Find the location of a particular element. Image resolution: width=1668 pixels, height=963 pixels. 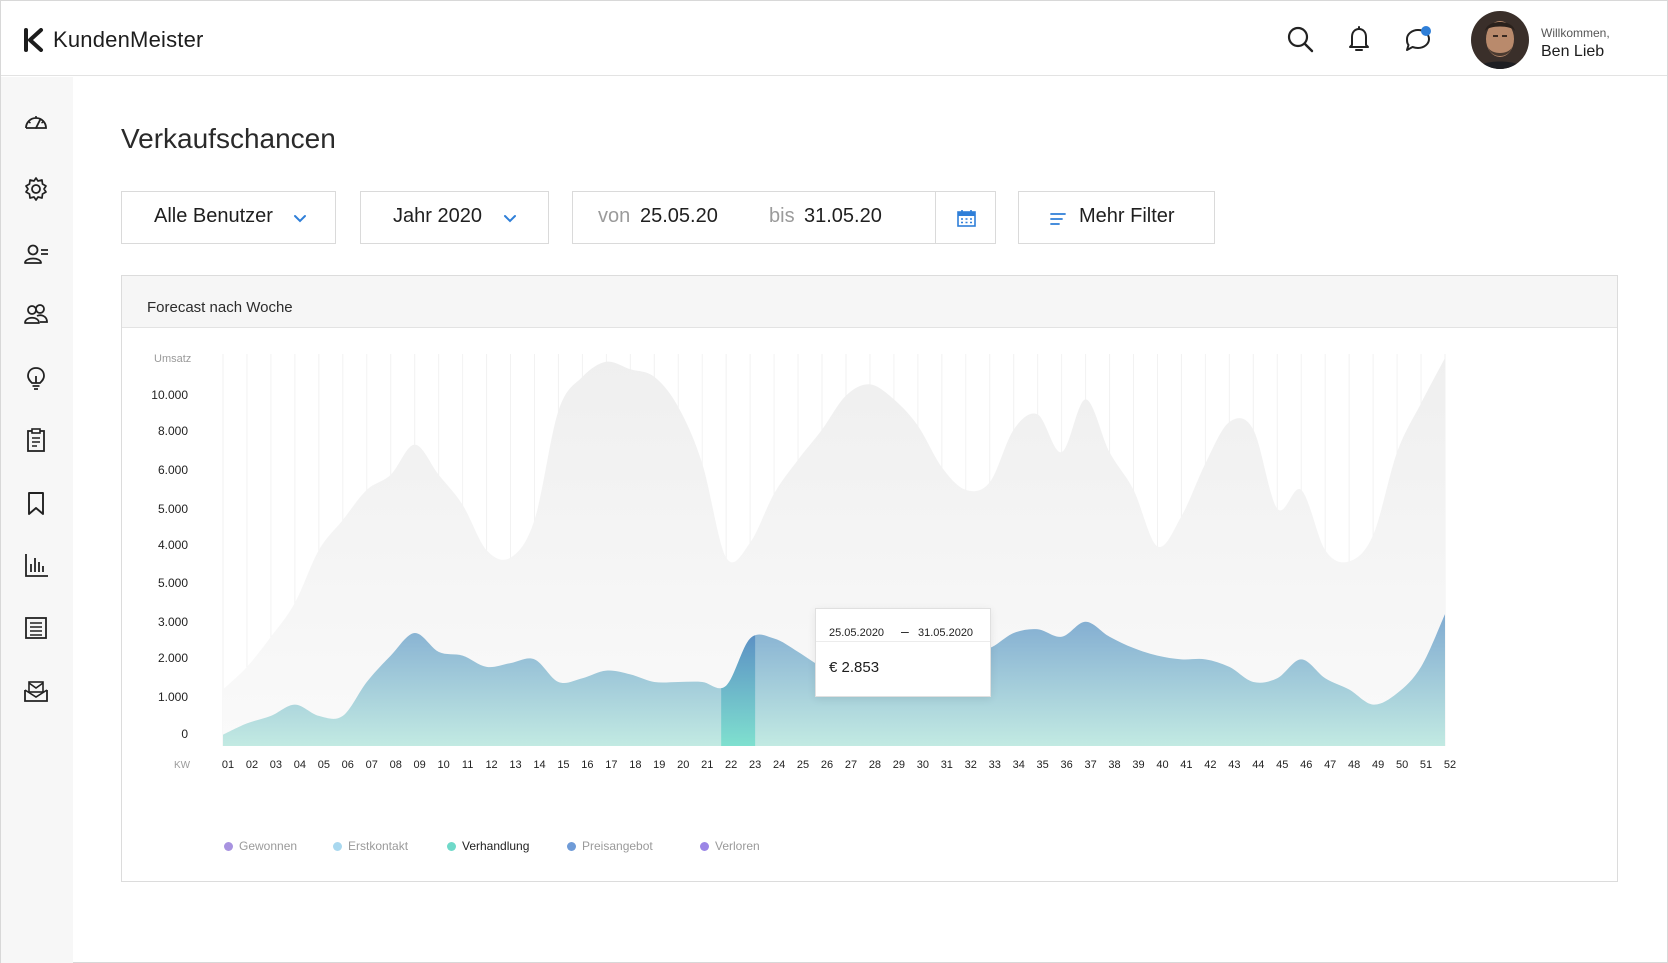

top-header: KundenMeister Willkommen, Ben Lieb is located at coordinates (834, 38).